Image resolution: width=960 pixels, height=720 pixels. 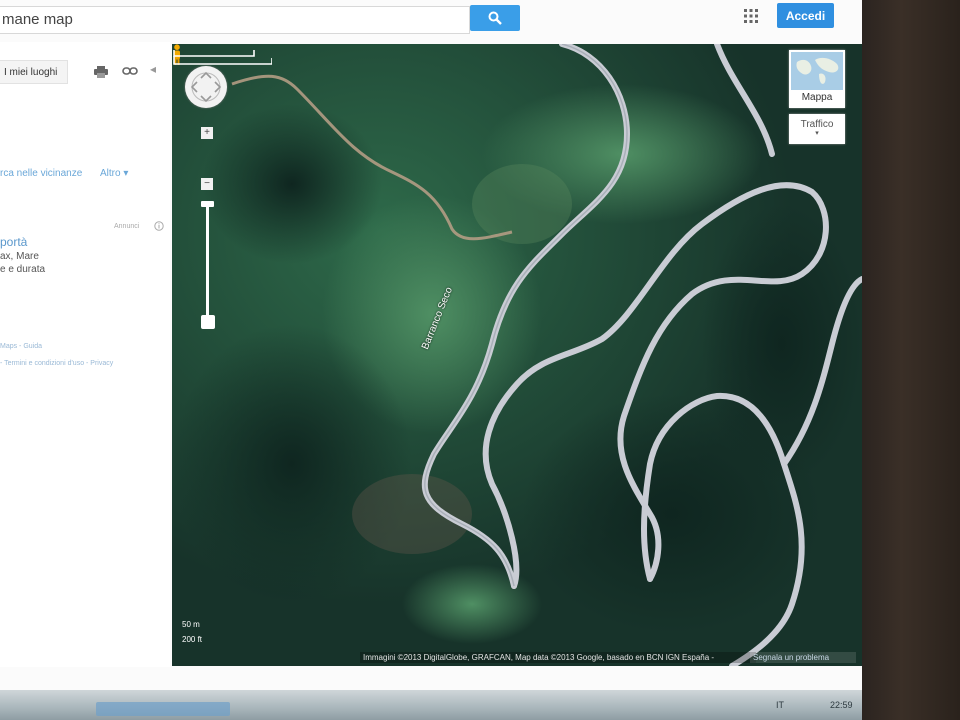 I want to click on footer-links-1: Maps - Guida, so click(x=21, y=346).